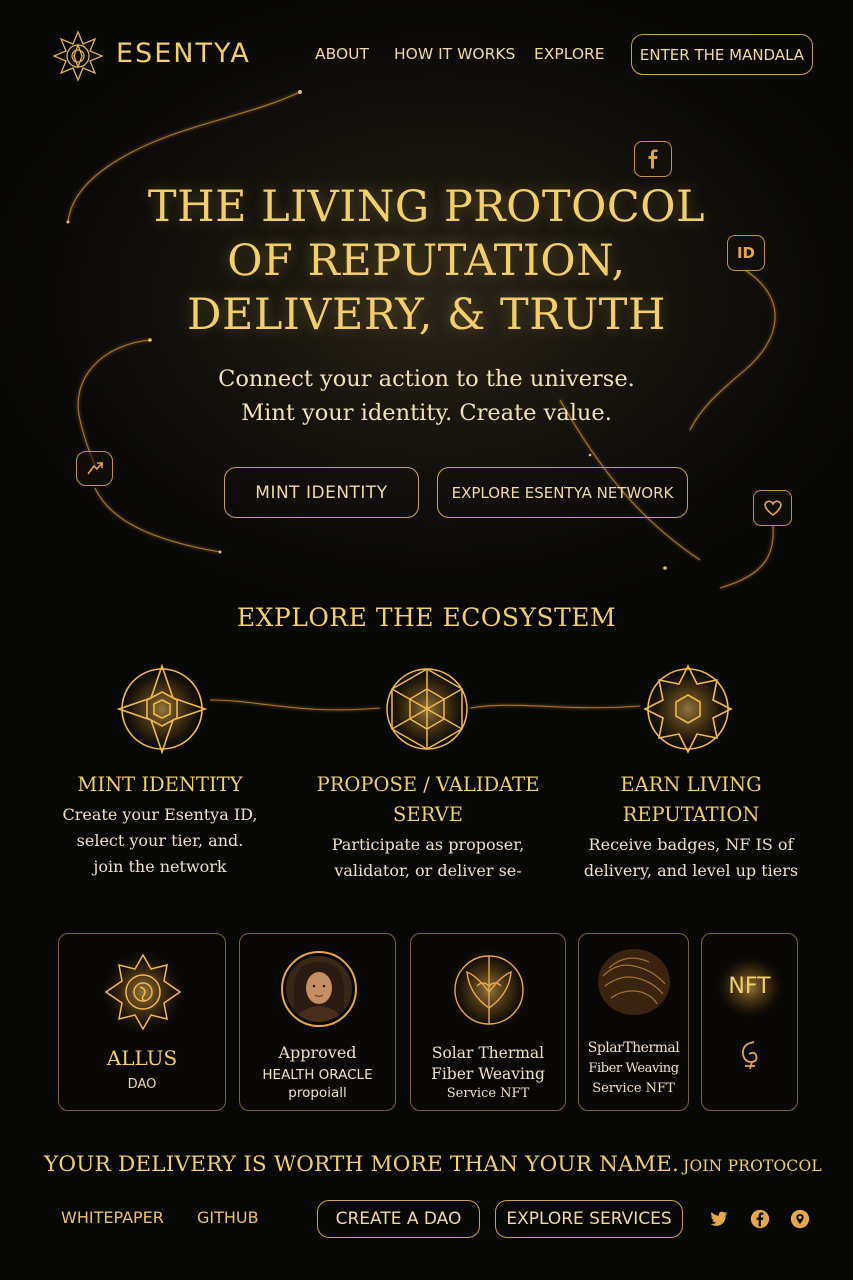 The image size is (853, 1280). What do you see at coordinates (718, 1219) in the screenshot?
I see `twitter-icon` at bounding box center [718, 1219].